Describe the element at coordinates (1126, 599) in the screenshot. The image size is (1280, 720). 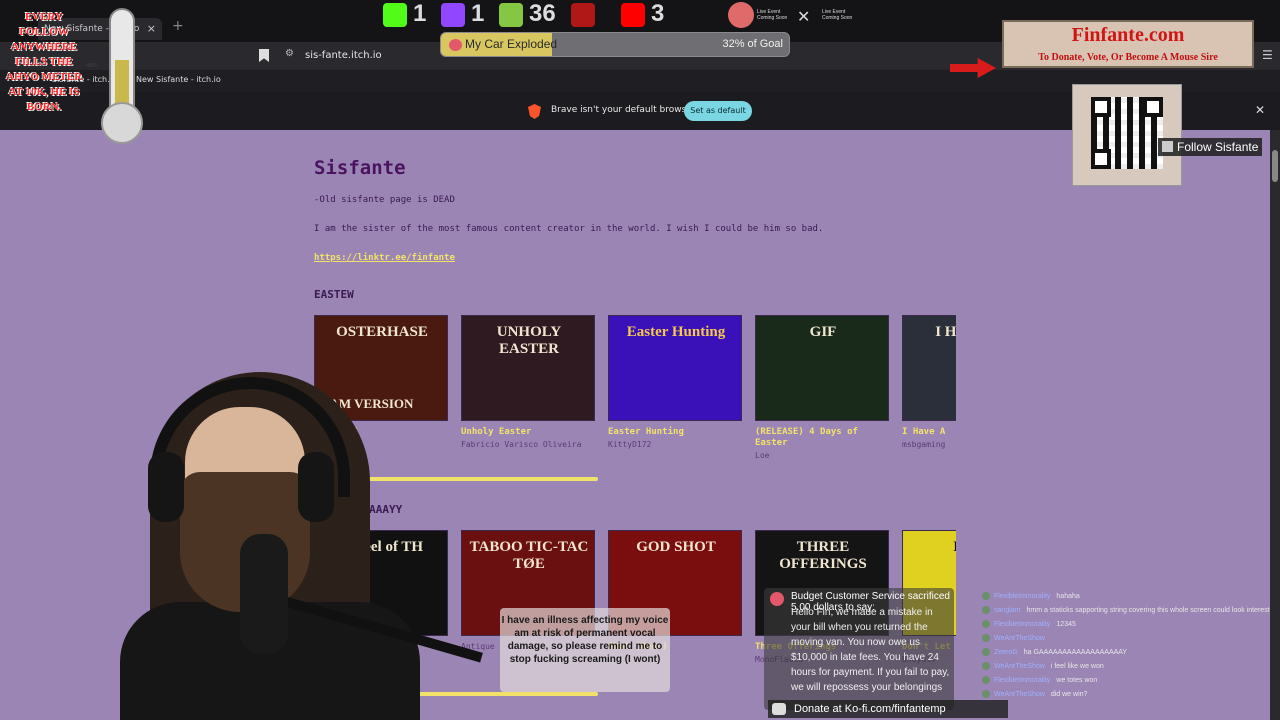
I see `chat-message: FlexibleImmorality hahaha` at that location.